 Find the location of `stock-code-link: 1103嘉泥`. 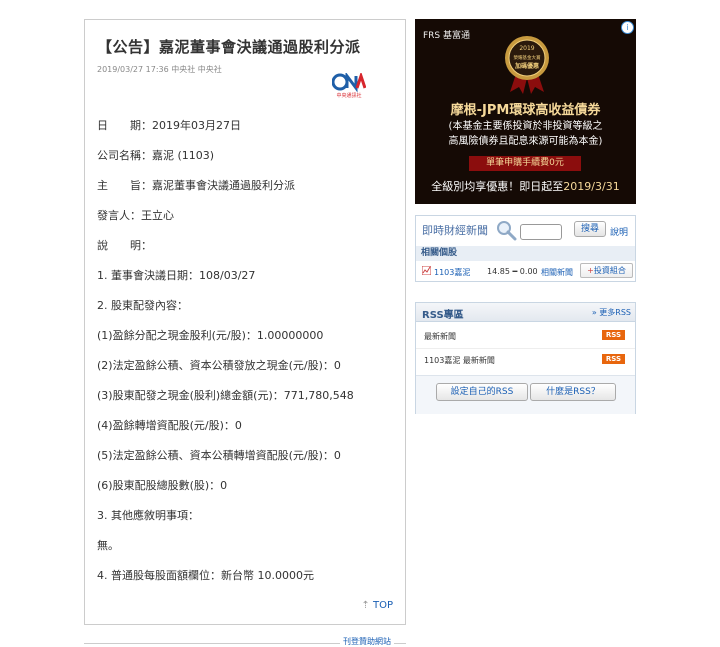

stock-code-link: 1103嘉泥 is located at coordinates (452, 272).